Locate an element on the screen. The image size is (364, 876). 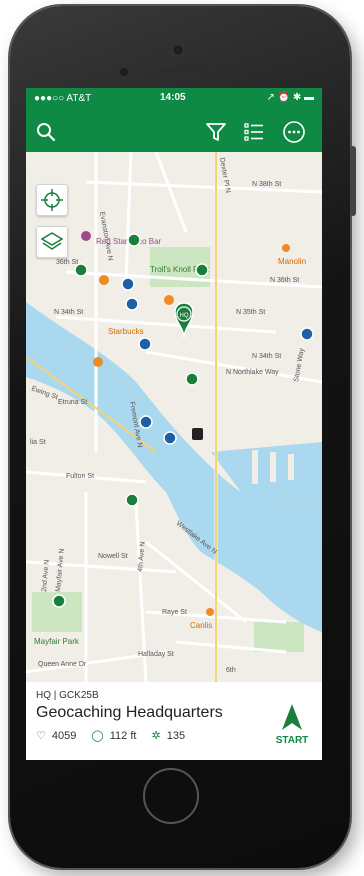
street-nowell: Nowell St is located at coordinates (113, 556).